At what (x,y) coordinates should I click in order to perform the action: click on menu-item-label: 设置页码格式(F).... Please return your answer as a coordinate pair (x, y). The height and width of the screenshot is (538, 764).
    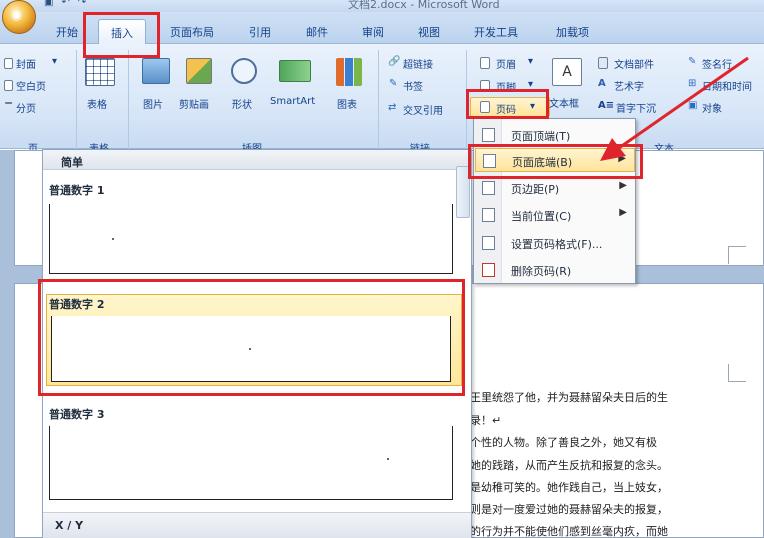
    Looking at the image, I should click on (557, 244).